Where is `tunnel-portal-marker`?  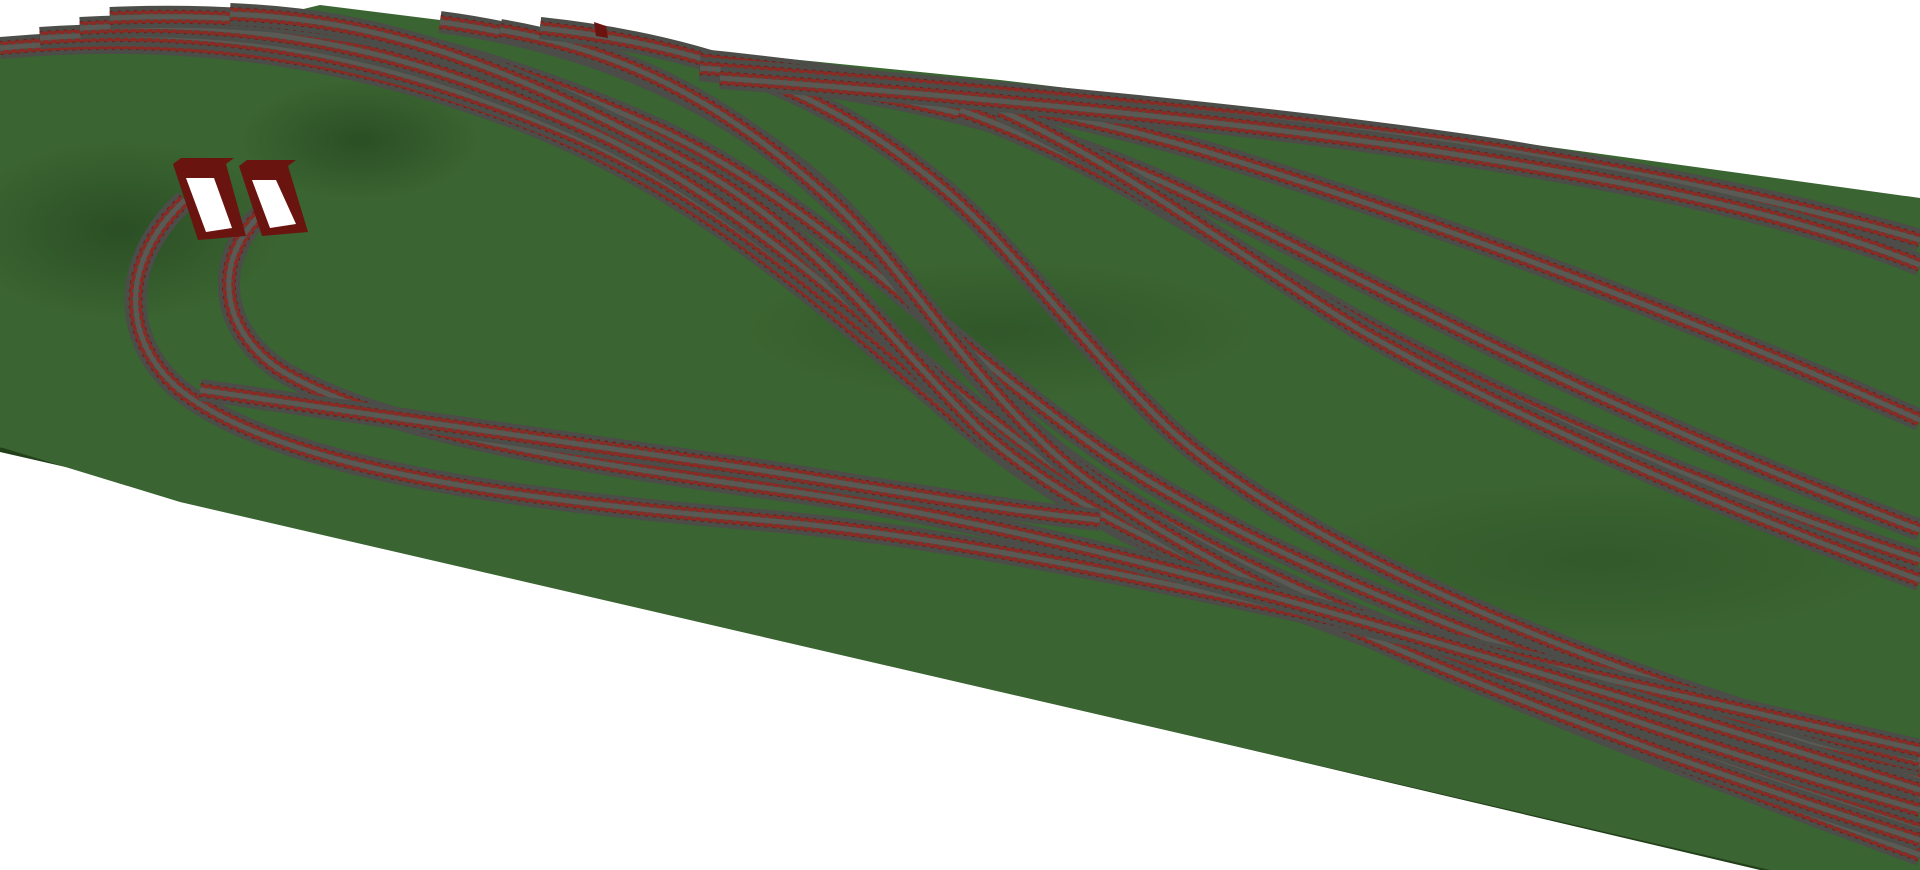 tunnel-portal-marker is located at coordinates (601, 30).